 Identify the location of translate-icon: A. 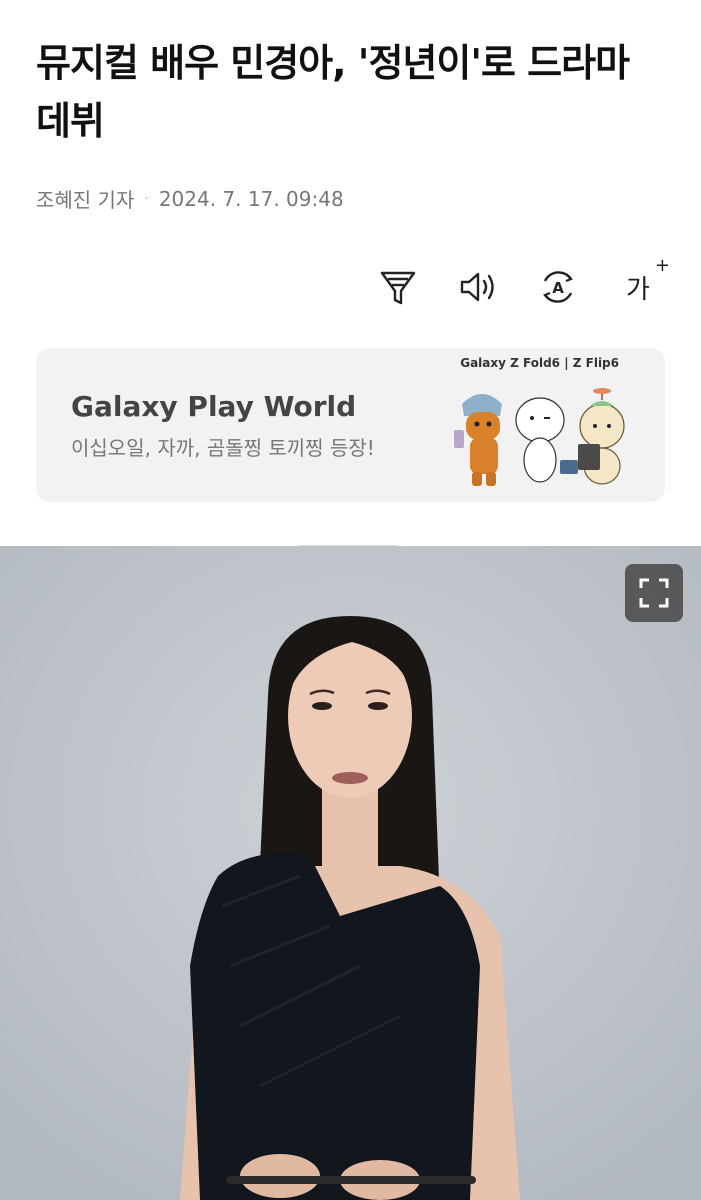
(558, 287).